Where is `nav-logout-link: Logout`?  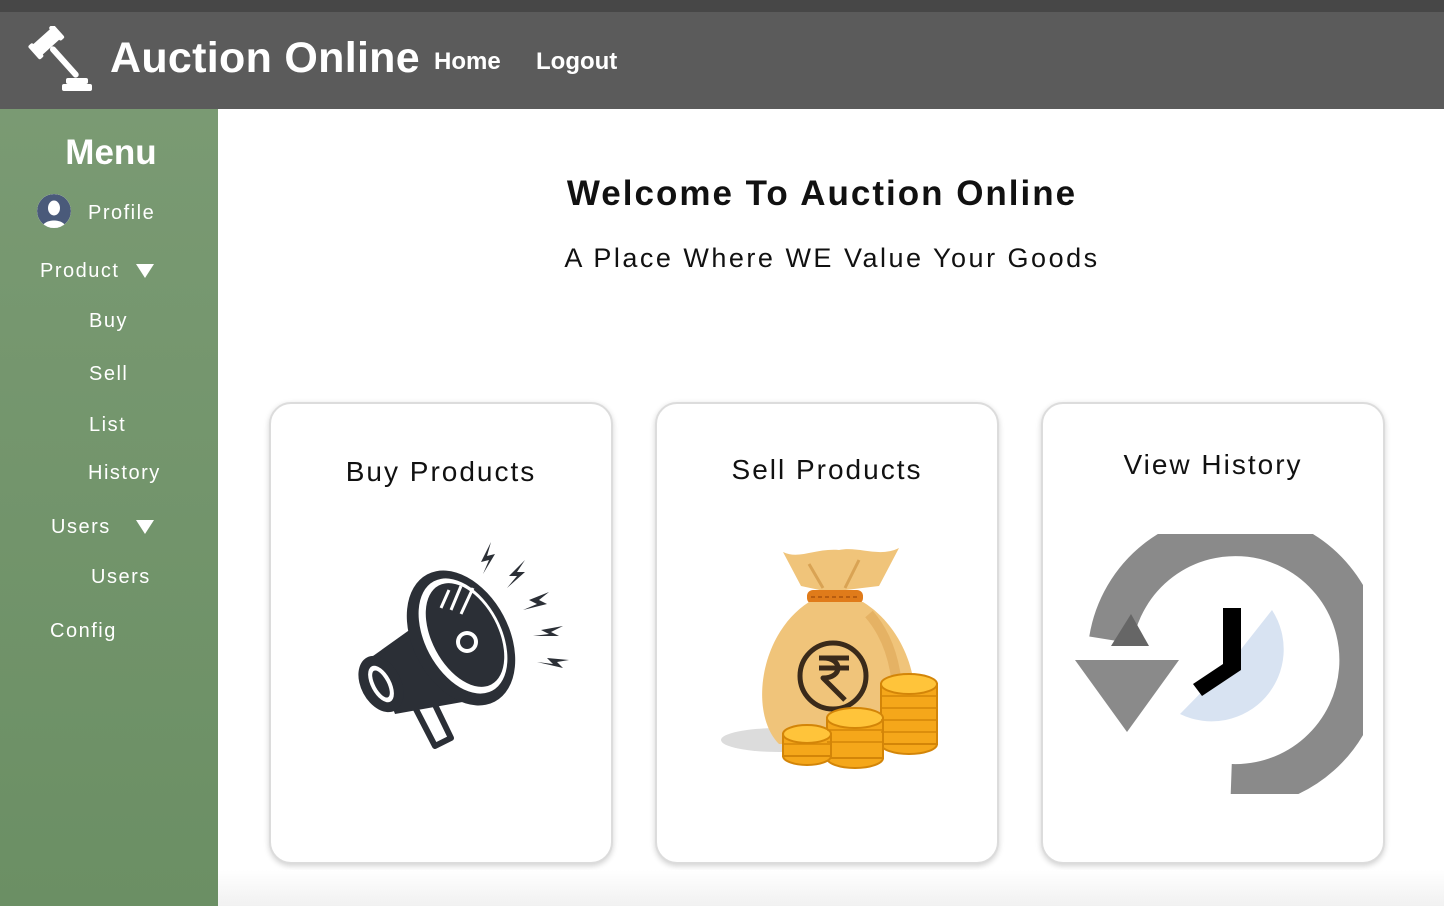
nav-logout-link: Logout is located at coordinates (576, 62).